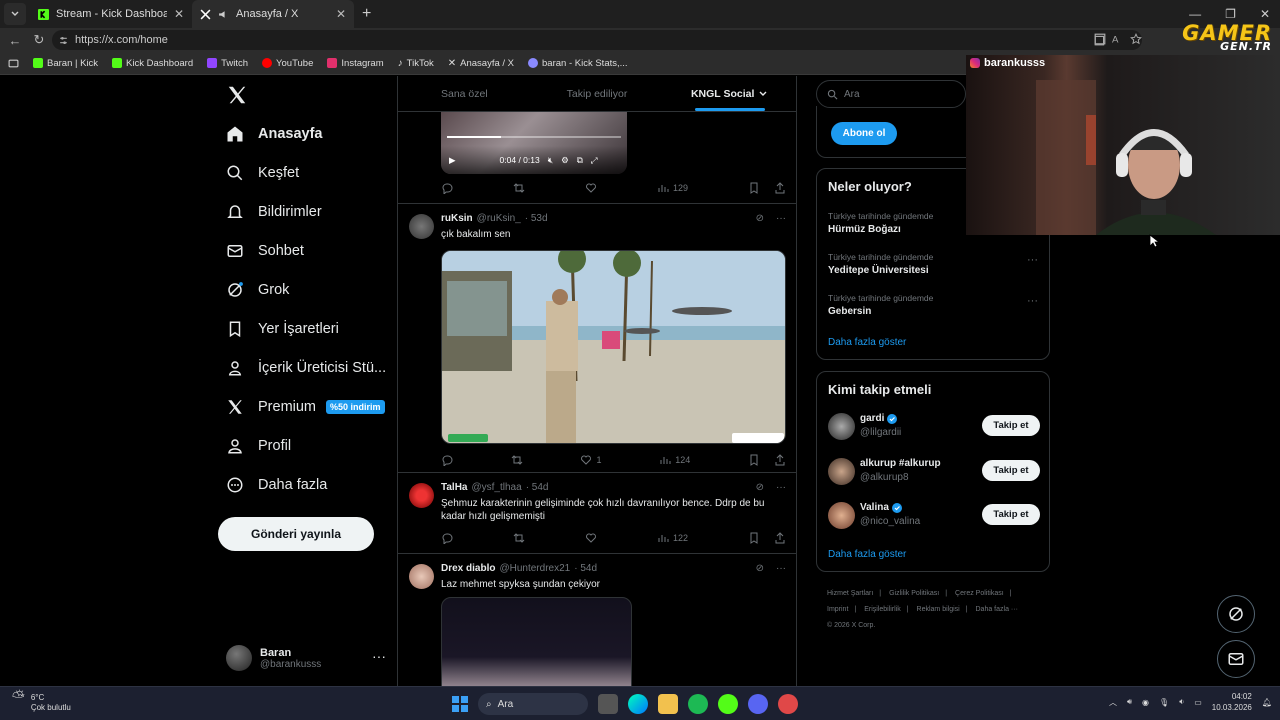 This screenshot has width=1280, height=720. I want to click on minimize-button: —, so click(1195, 14).